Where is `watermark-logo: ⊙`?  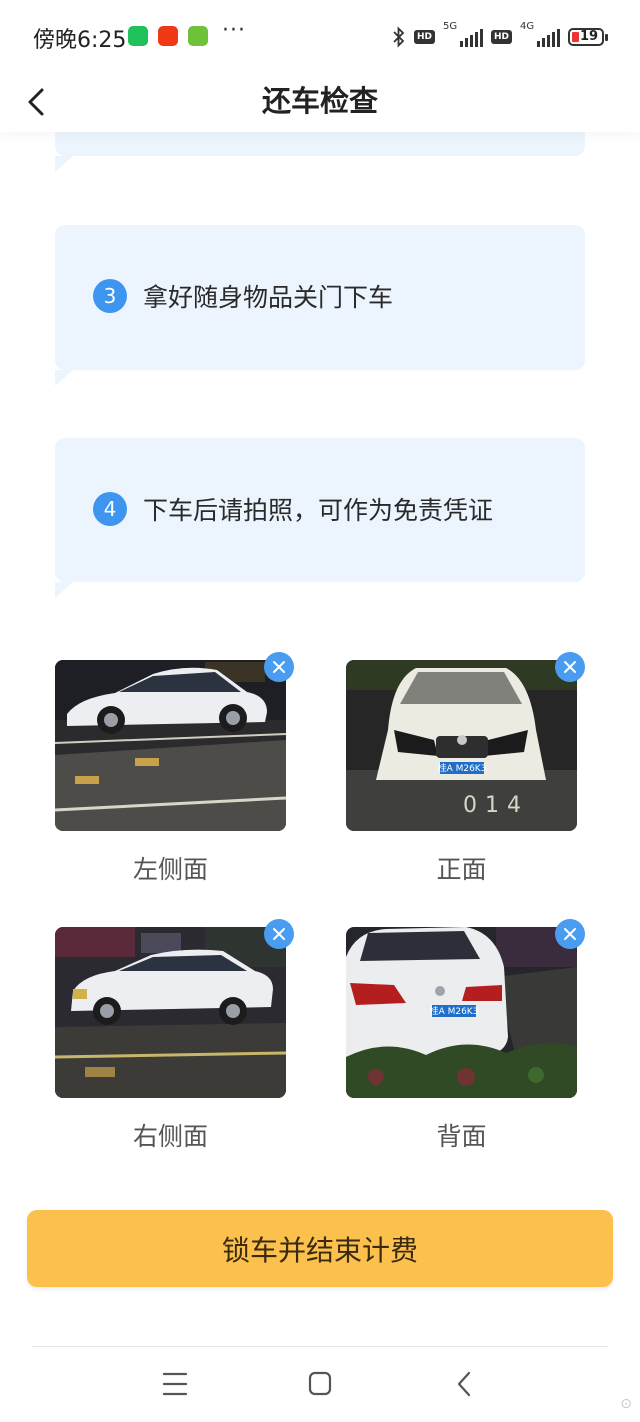
watermark-logo: ⊙ is located at coordinates (626, 1404).